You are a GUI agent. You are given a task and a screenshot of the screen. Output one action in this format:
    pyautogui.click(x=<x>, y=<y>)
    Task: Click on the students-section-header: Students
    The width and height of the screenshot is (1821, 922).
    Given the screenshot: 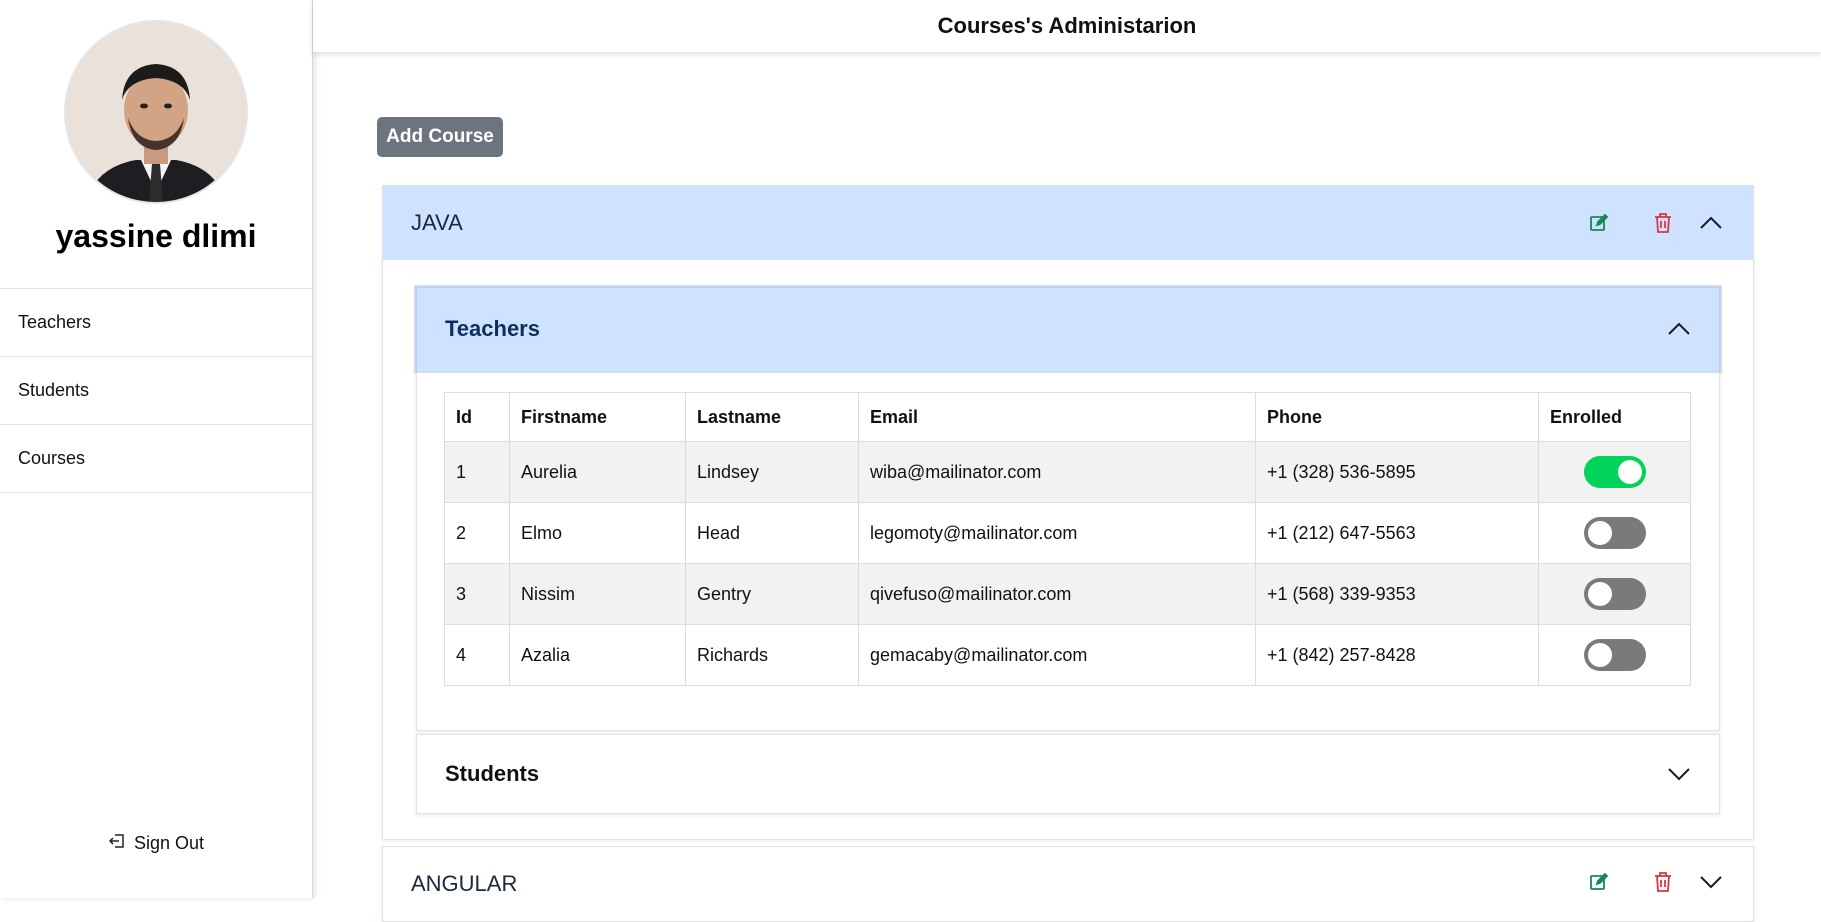 What is the action you would take?
    pyautogui.click(x=1068, y=774)
    